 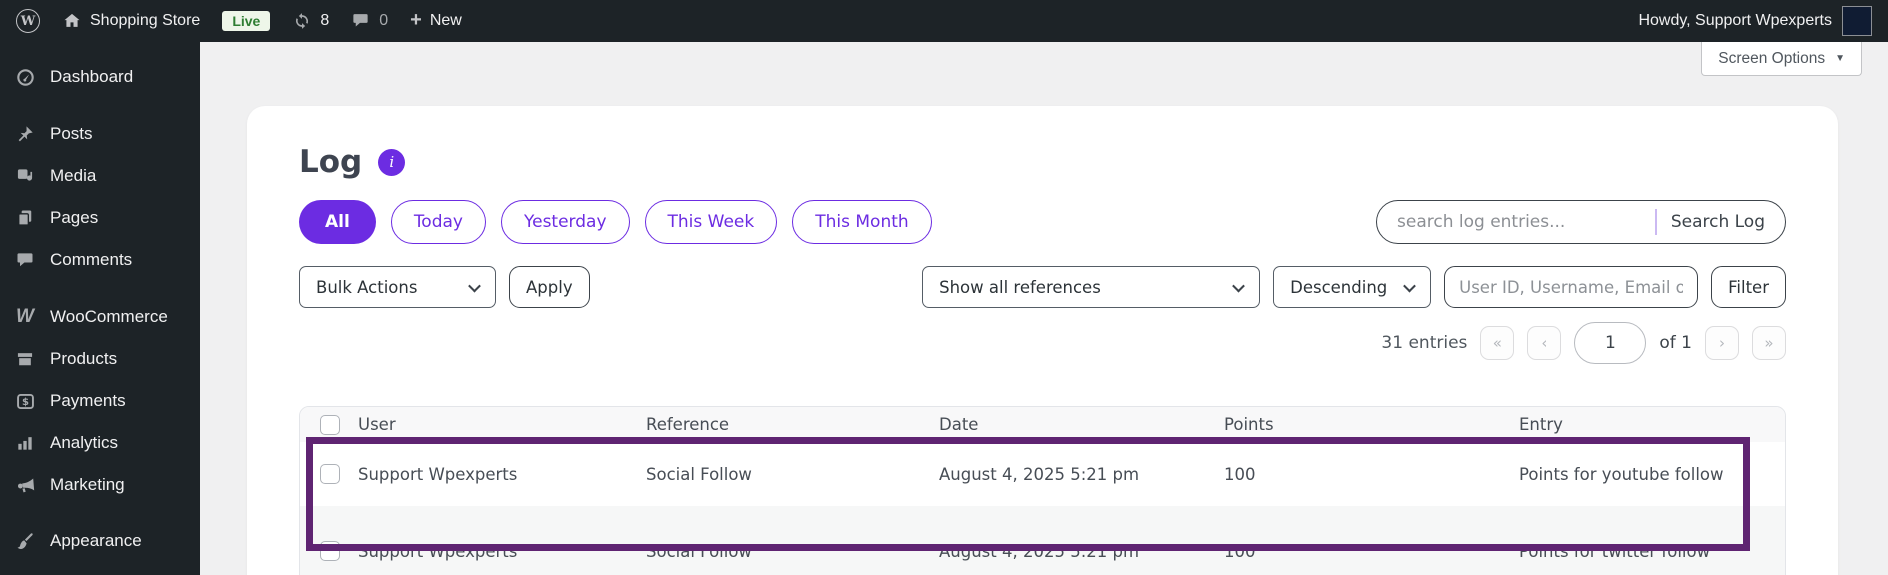 What do you see at coordinates (1519, 222) in the screenshot?
I see `search-input` at bounding box center [1519, 222].